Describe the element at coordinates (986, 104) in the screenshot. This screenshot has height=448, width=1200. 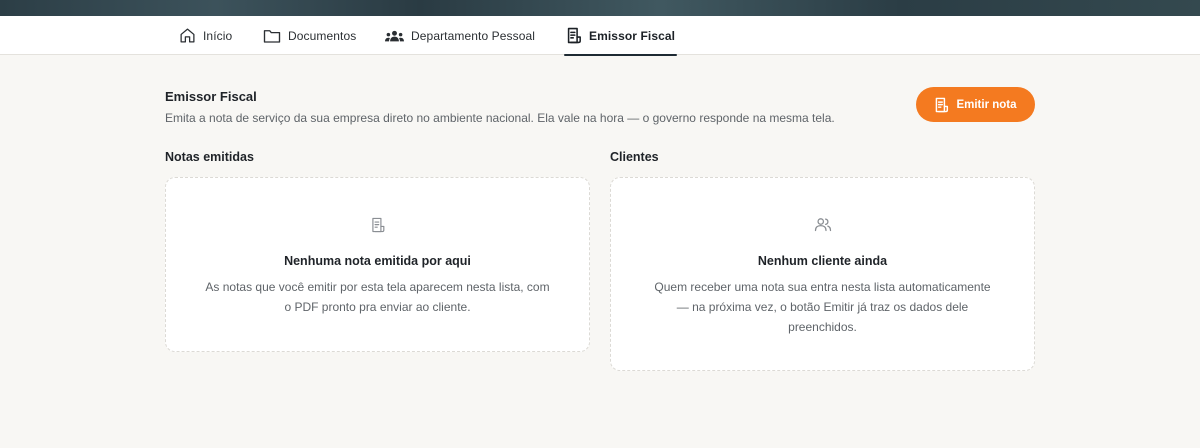
I see `emit-button-label: Emitir nota` at that location.